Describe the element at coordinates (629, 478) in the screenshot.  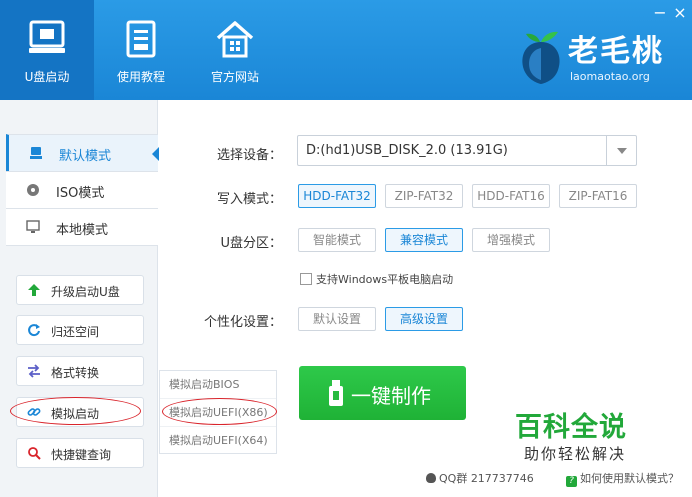
I see `help-text: 如何使用默认模式？` at that location.